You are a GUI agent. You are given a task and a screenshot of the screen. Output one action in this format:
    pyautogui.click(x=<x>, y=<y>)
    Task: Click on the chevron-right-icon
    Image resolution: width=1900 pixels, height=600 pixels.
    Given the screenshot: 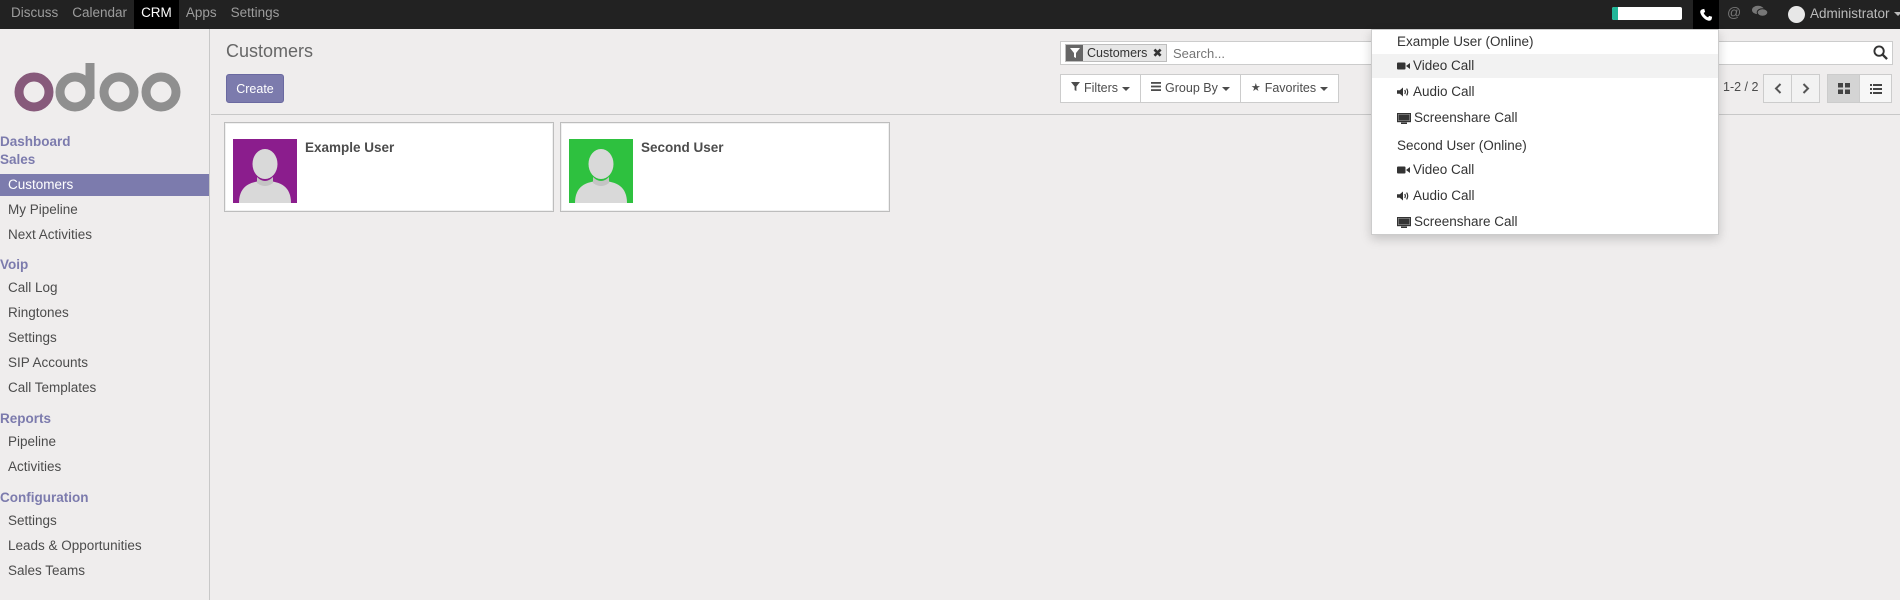 What is the action you would take?
    pyautogui.click(x=1805, y=88)
    